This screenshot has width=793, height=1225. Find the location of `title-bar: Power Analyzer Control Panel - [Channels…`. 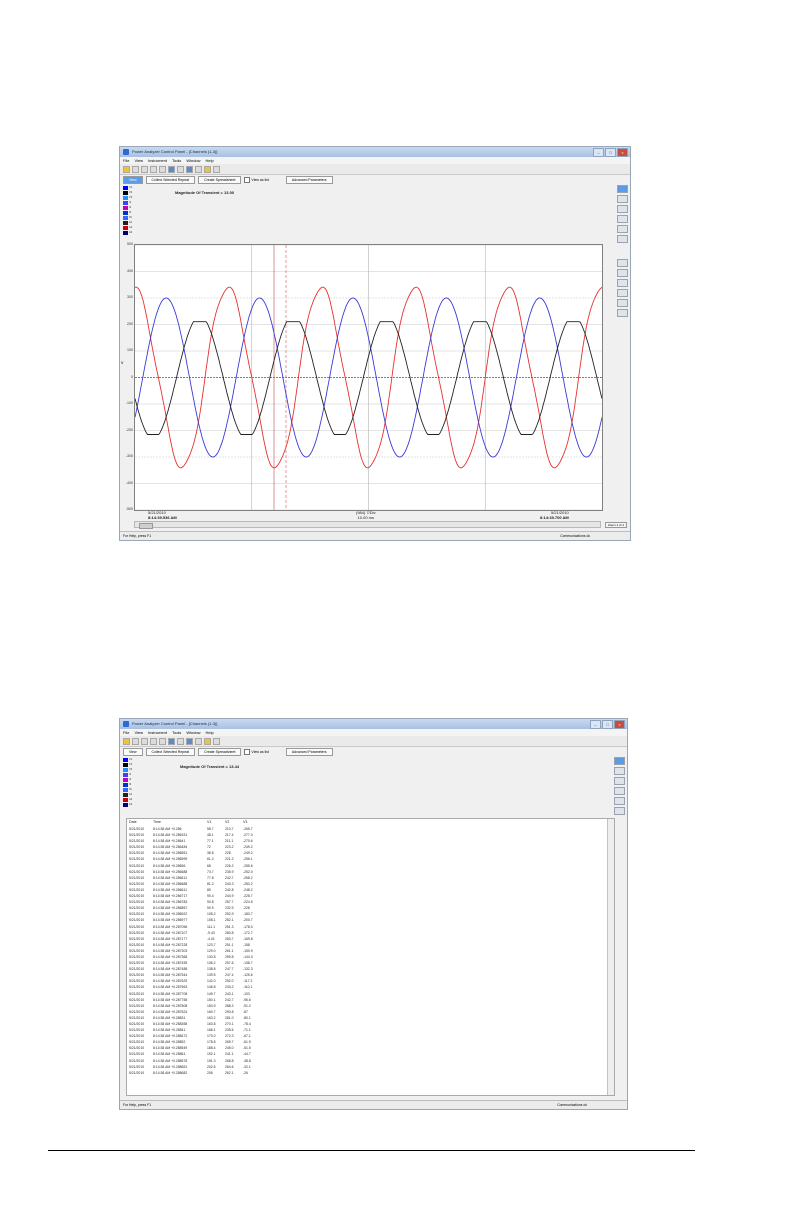

title-bar: Power Analyzer Control Panel - [Channels… is located at coordinates (375, 152).